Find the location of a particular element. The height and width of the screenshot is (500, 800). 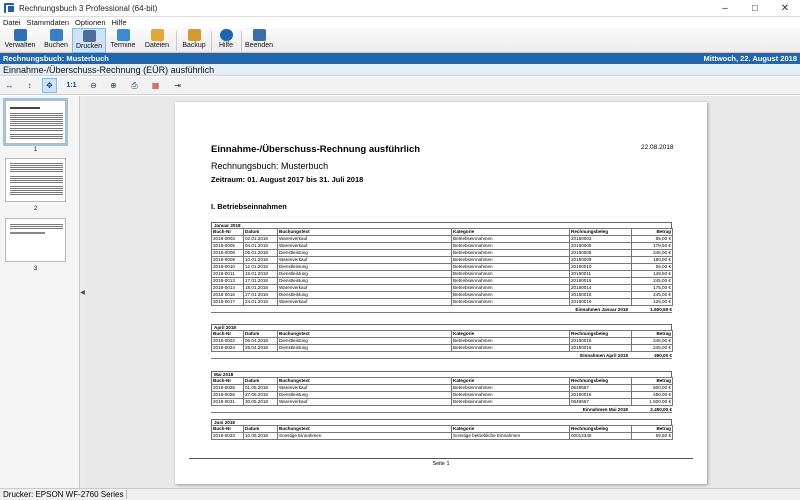

close-button: ✕ is located at coordinates (785, 8).